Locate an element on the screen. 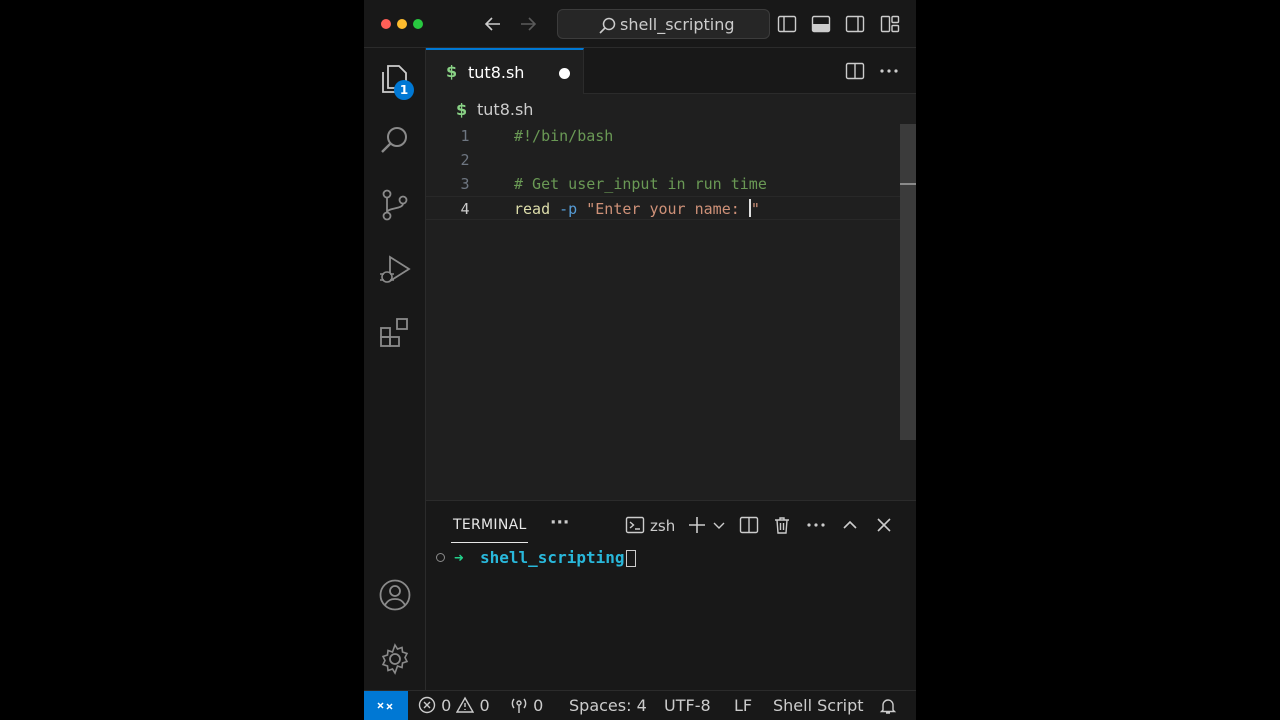 The height and width of the screenshot is (720, 1280). unsaved-dot-icon is located at coordinates (564, 73).